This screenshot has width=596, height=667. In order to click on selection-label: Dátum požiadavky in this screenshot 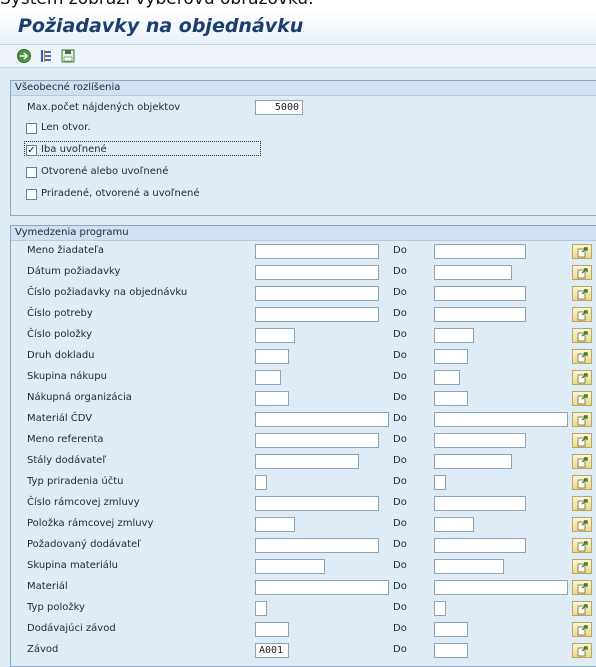, I will do `click(74, 271)`.